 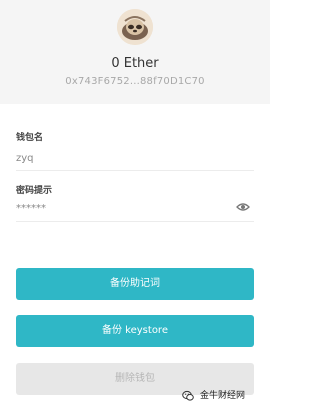 What do you see at coordinates (121, 158) in the screenshot?
I see `wallet-name-input: zyq` at bounding box center [121, 158].